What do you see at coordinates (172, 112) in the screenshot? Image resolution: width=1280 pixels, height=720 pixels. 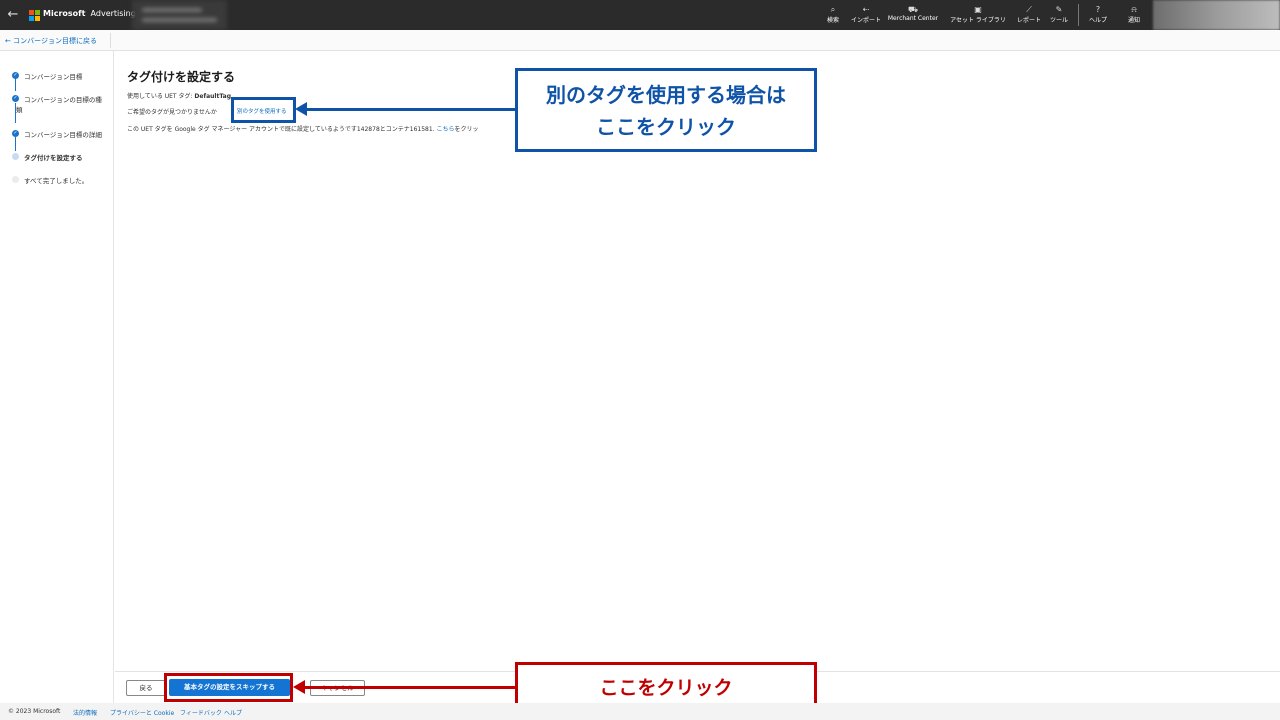 I see `tag-not-found-text: ご希望のタグが見つかりませんか` at bounding box center [172, 112].